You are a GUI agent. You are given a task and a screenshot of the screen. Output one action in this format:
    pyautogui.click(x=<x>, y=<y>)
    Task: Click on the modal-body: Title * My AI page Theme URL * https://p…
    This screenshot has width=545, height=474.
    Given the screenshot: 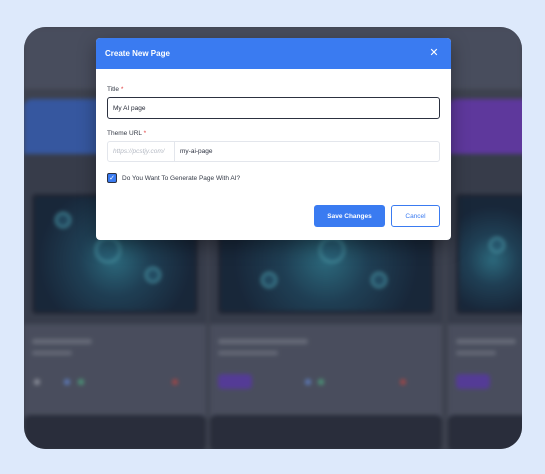 What is the action you would take?
    pyautogui.click(x=273, y=135)
    